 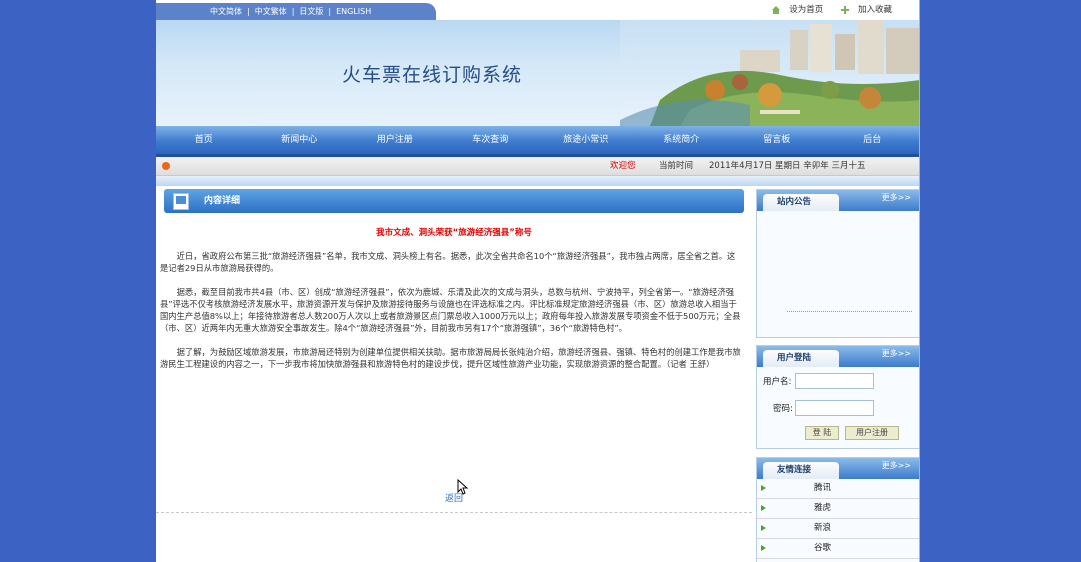 What do you see at coordinates (838, 529) in the screenshot?
I see `friend-link-sina: 新浪` at bounding box center [838, 529].